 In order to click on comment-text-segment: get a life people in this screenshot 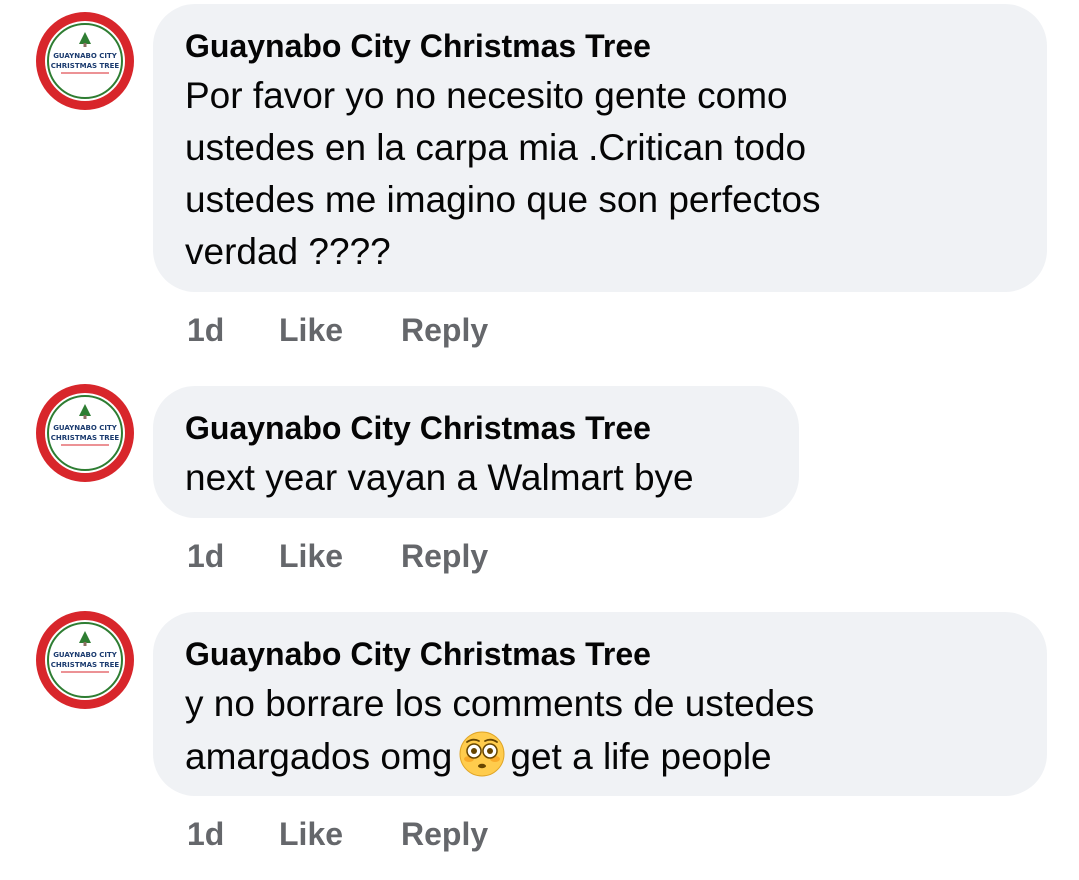, I will do `click(641, 756)`.